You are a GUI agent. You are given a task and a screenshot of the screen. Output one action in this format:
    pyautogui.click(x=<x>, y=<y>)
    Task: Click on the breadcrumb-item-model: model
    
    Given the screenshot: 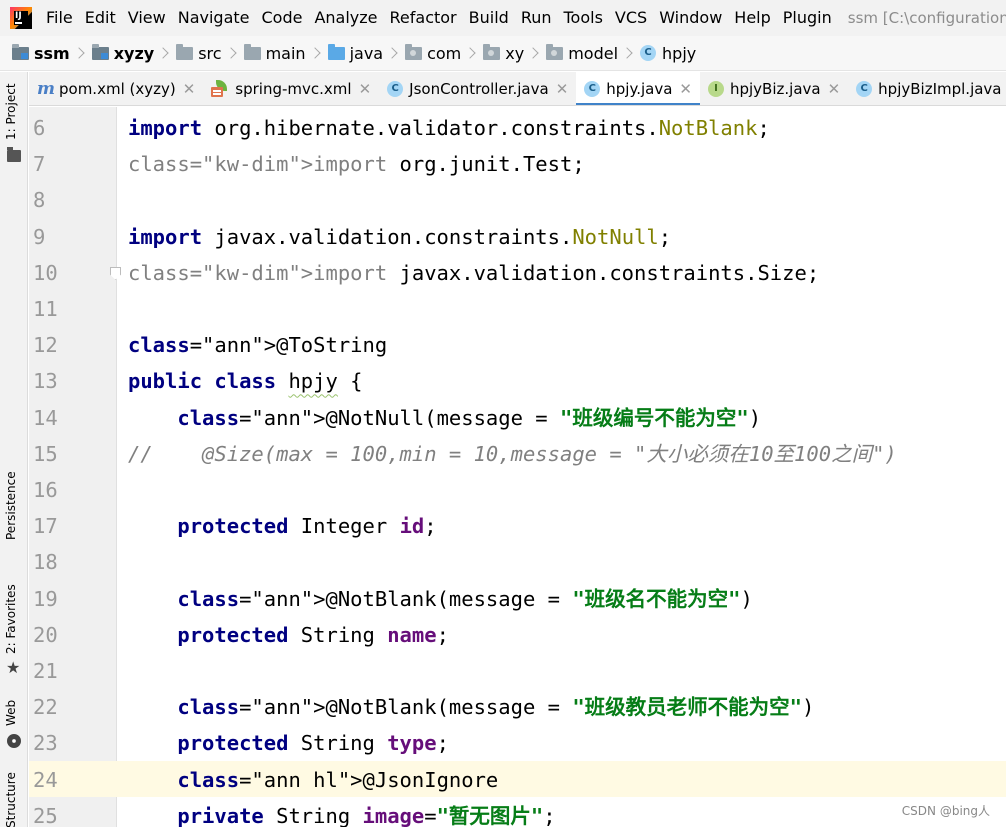 What is the action you would take?
    pyautogui.click(x=582, y=53)
    